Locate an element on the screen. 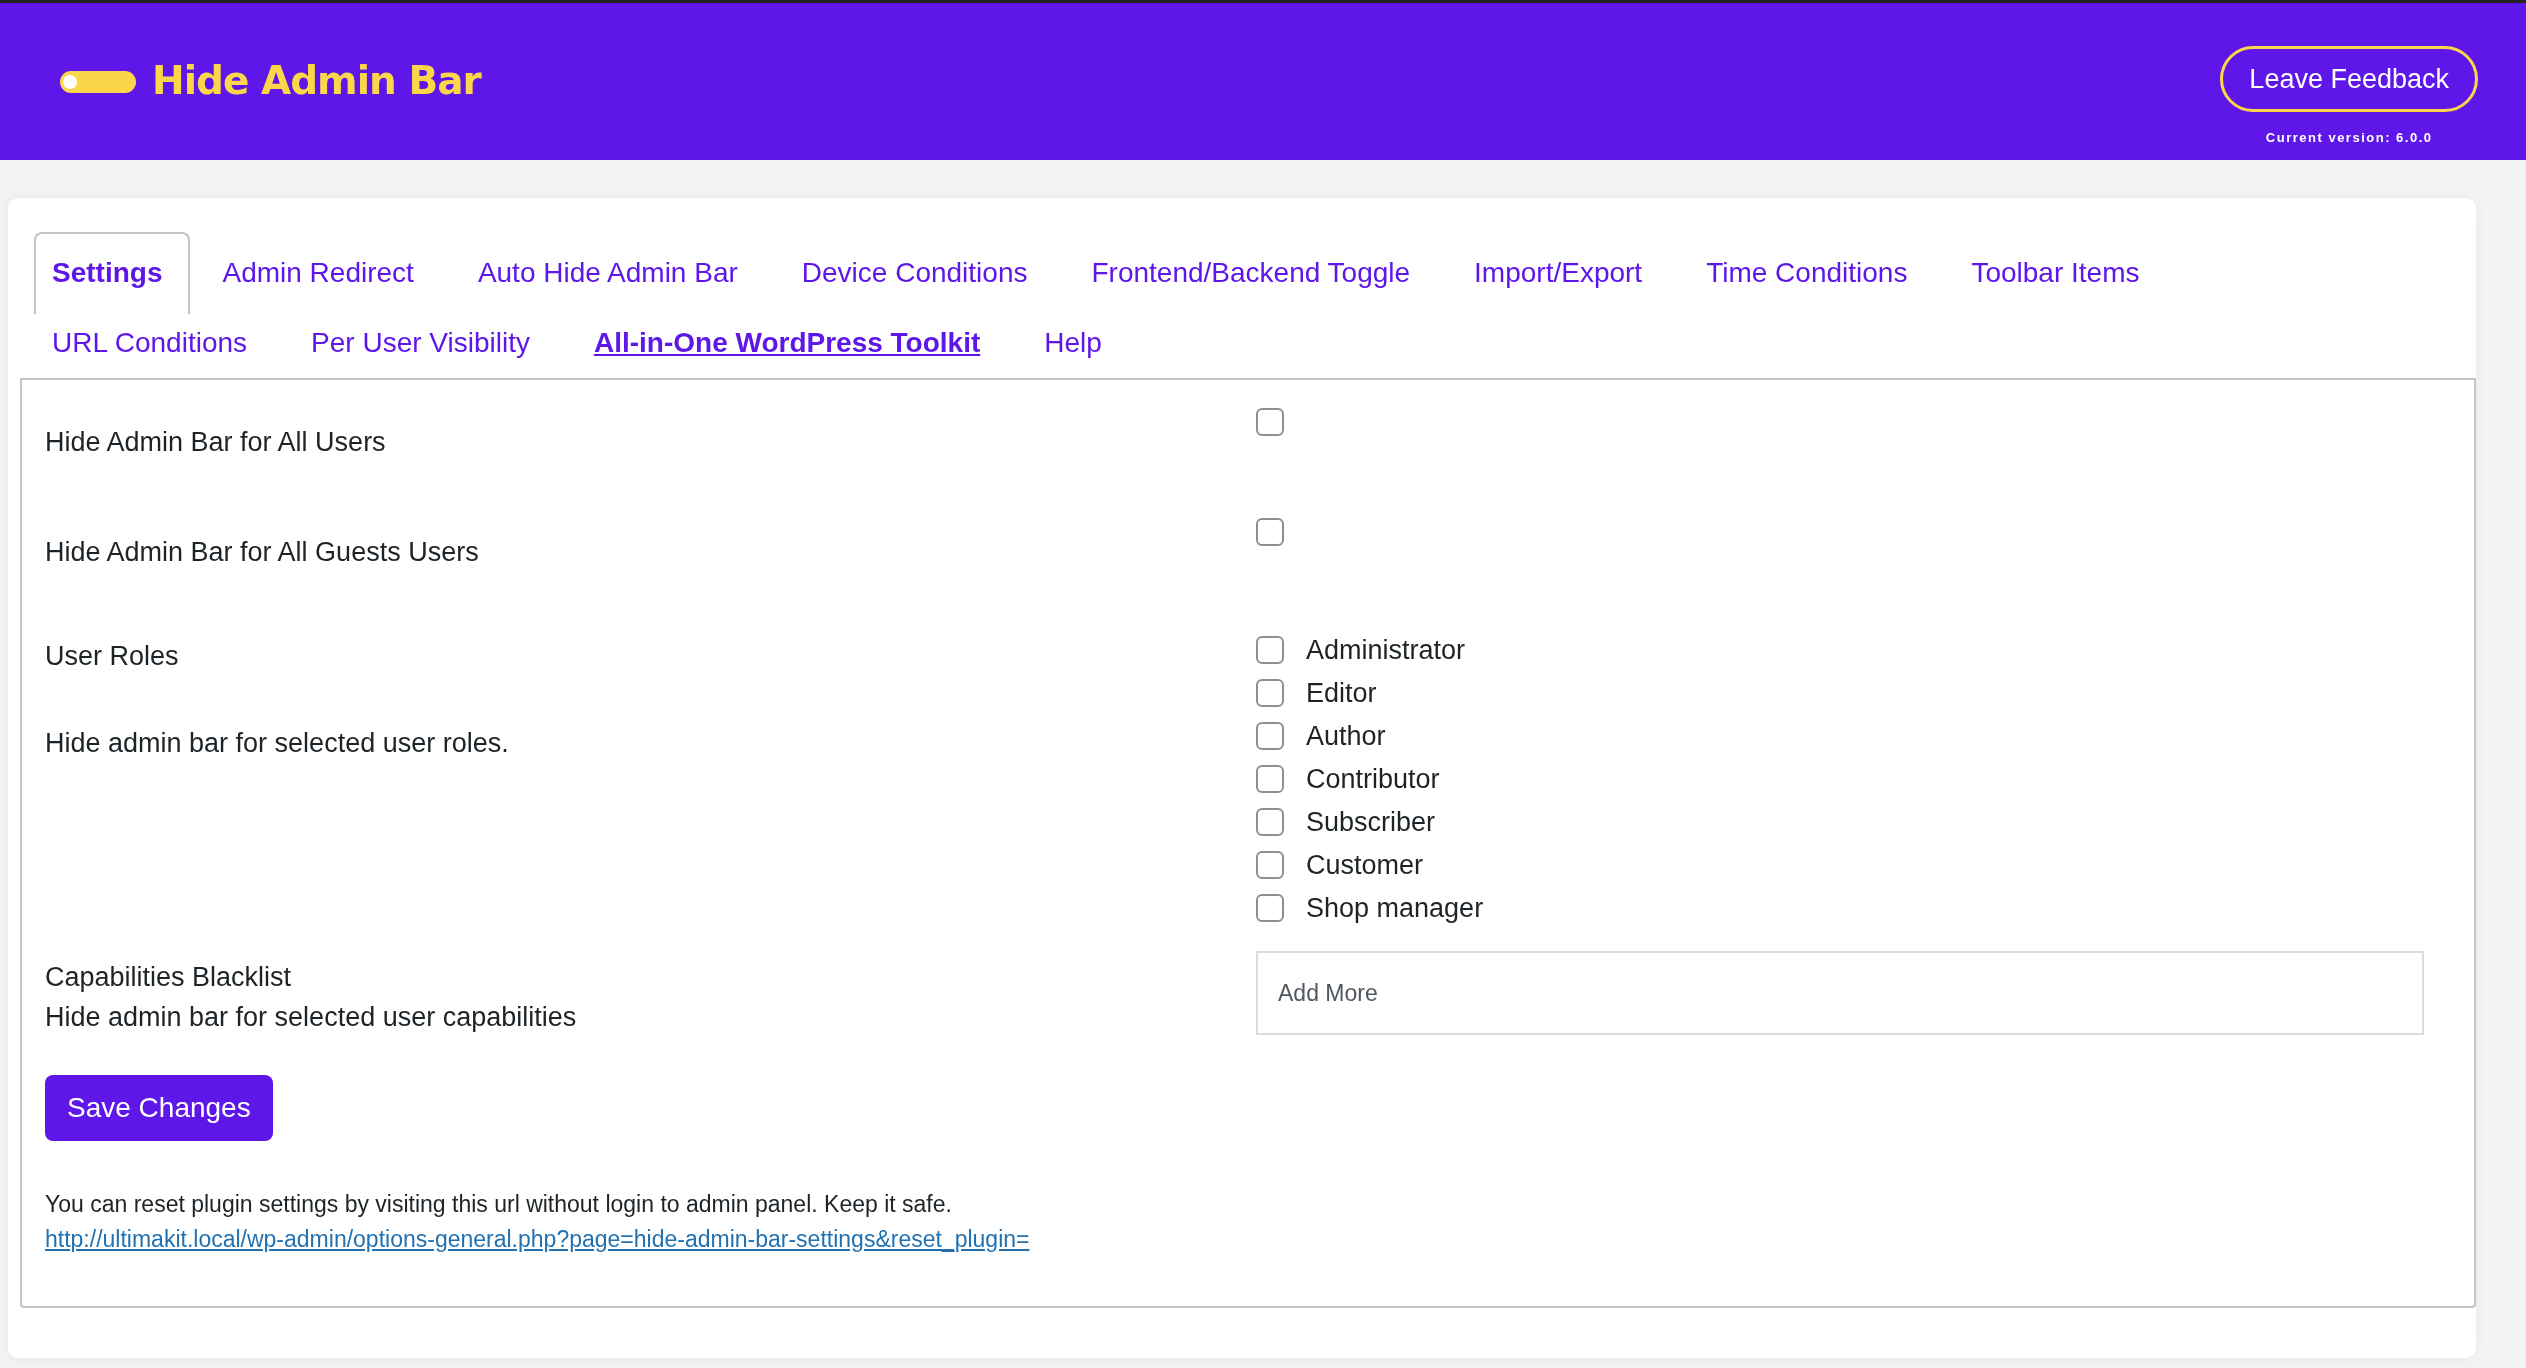  reset-link: http://ultimakit.local/wp-admin/options-general.php?page=hide-admin-bar-settings&reset_plugin= is located at coordinates (537, 1238).